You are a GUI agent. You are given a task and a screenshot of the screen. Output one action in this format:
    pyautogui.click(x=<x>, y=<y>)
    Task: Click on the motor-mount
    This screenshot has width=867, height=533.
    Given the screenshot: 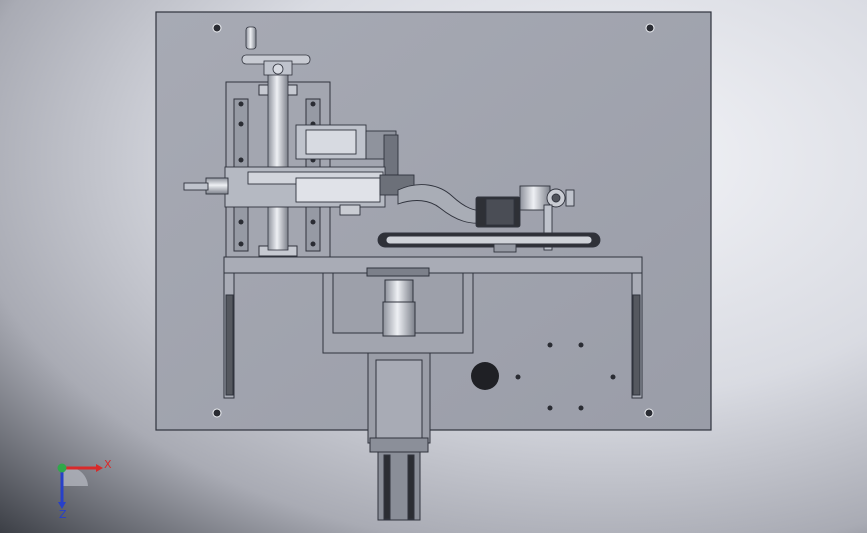 What is the action you would take?
    pyautogui.click(x=398, y=310)
    